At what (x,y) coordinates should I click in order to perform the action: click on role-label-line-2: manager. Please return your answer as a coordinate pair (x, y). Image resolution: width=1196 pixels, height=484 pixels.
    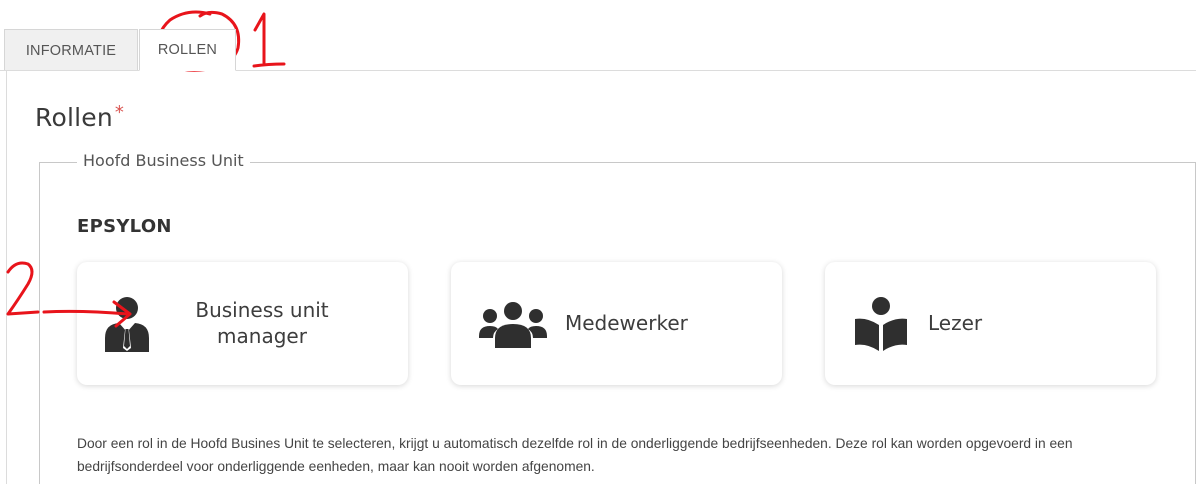
    Looking at the image, I should click on (262, 336).